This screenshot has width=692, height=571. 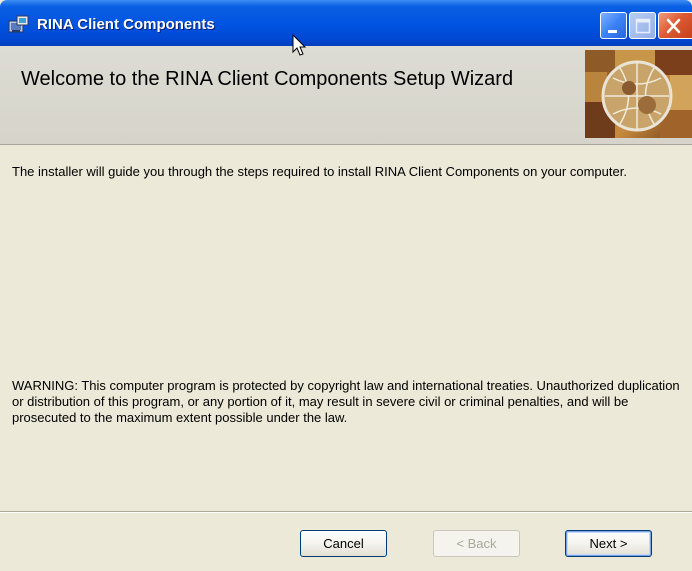 What do you see at coordinates (608, 543) in the screenshot?
I see `next-button: Next >` at bounding box center [608, 543].